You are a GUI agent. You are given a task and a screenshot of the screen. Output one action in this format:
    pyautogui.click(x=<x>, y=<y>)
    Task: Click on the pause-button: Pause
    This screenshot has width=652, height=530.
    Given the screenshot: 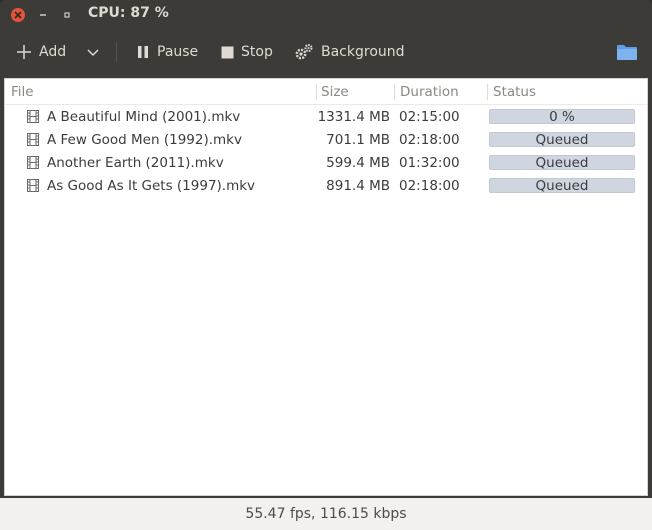 What is the action you would take?
    pyautogui.click(x=167, y=52)
    